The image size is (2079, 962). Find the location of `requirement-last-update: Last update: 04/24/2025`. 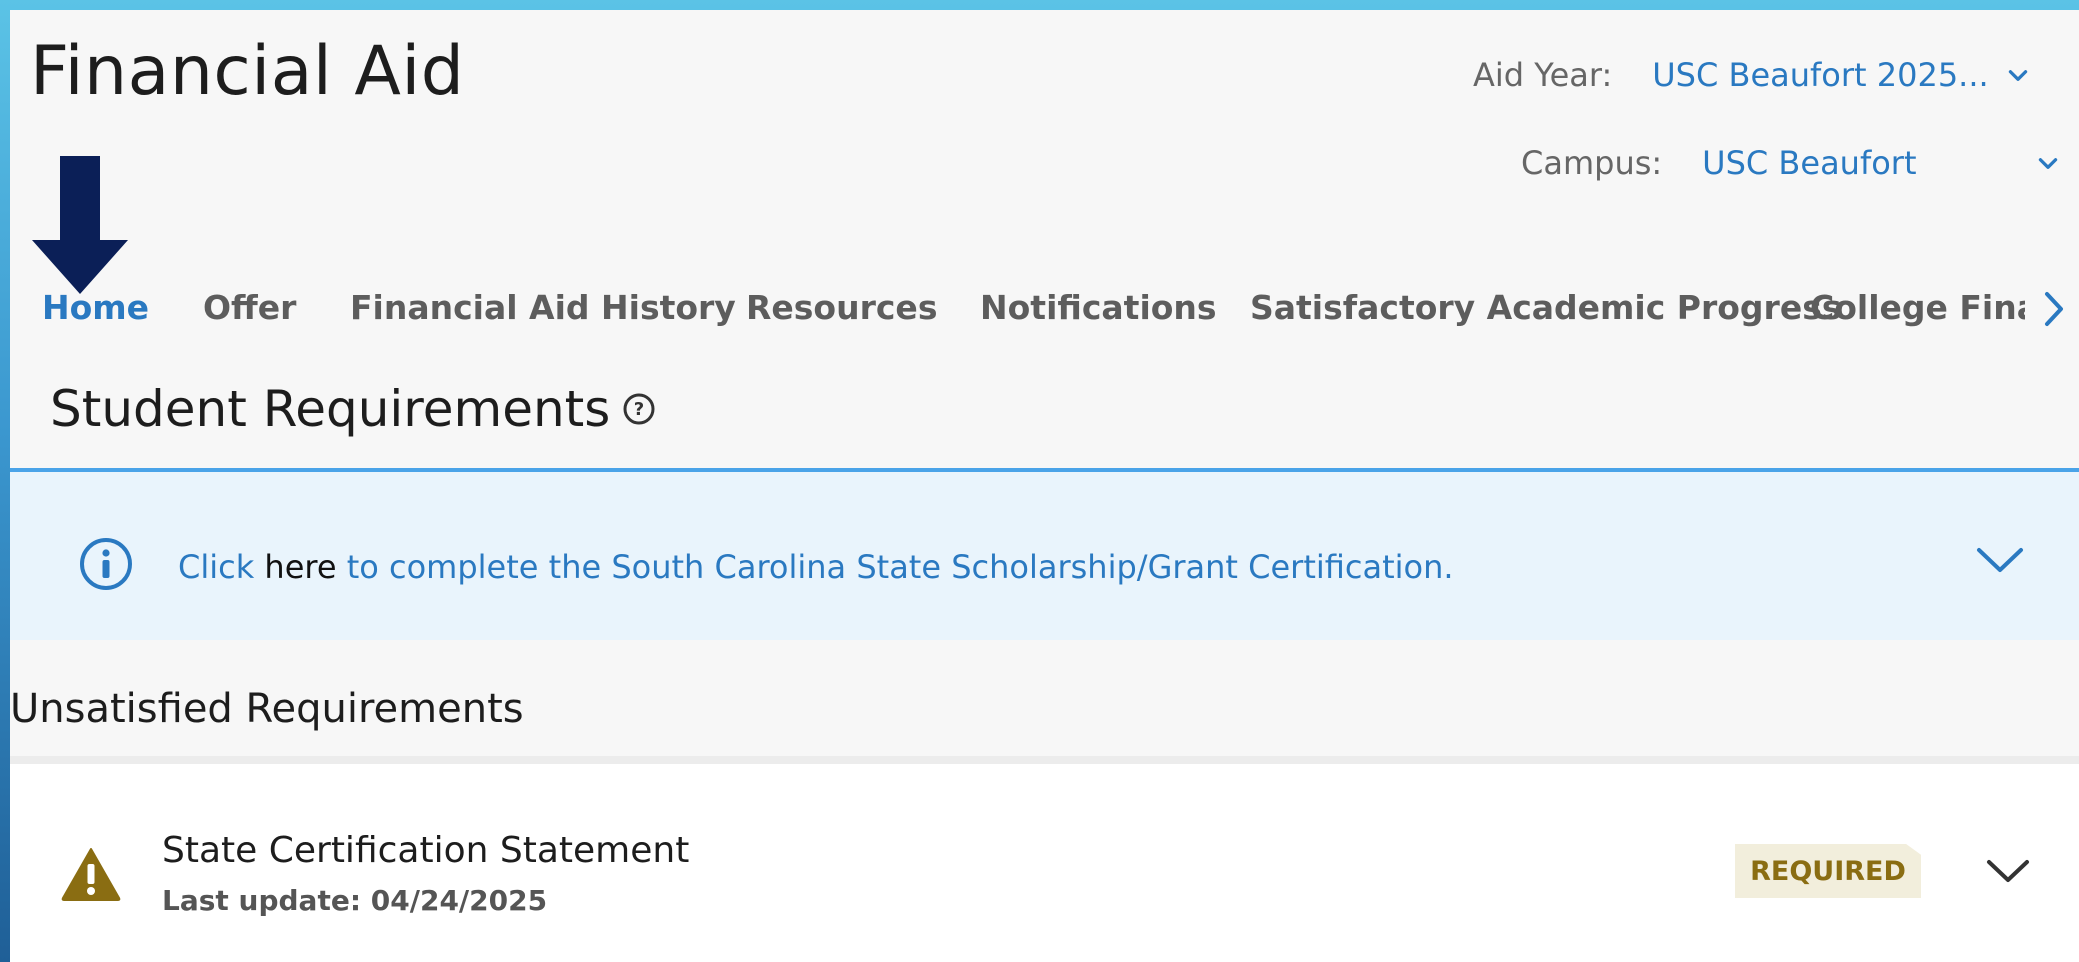

requirement-last-update: Last update: 04/24/2025 is located at coordinates (355, 900).